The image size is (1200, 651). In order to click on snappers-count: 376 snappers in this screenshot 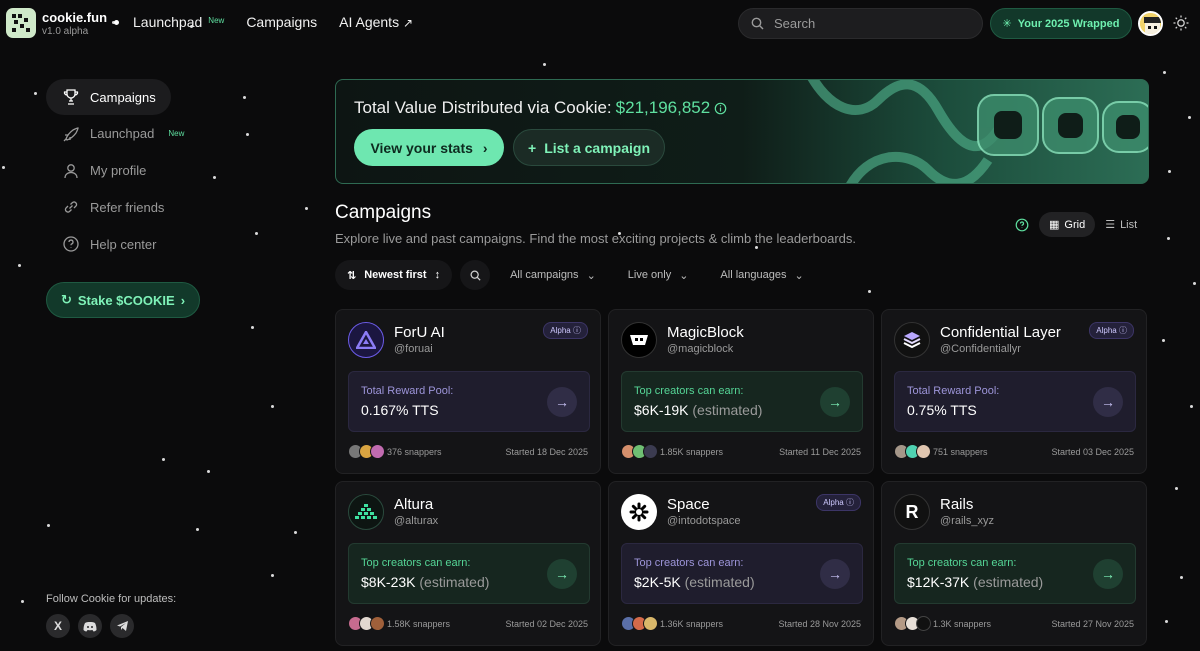, I will do `click(395, 451)`.